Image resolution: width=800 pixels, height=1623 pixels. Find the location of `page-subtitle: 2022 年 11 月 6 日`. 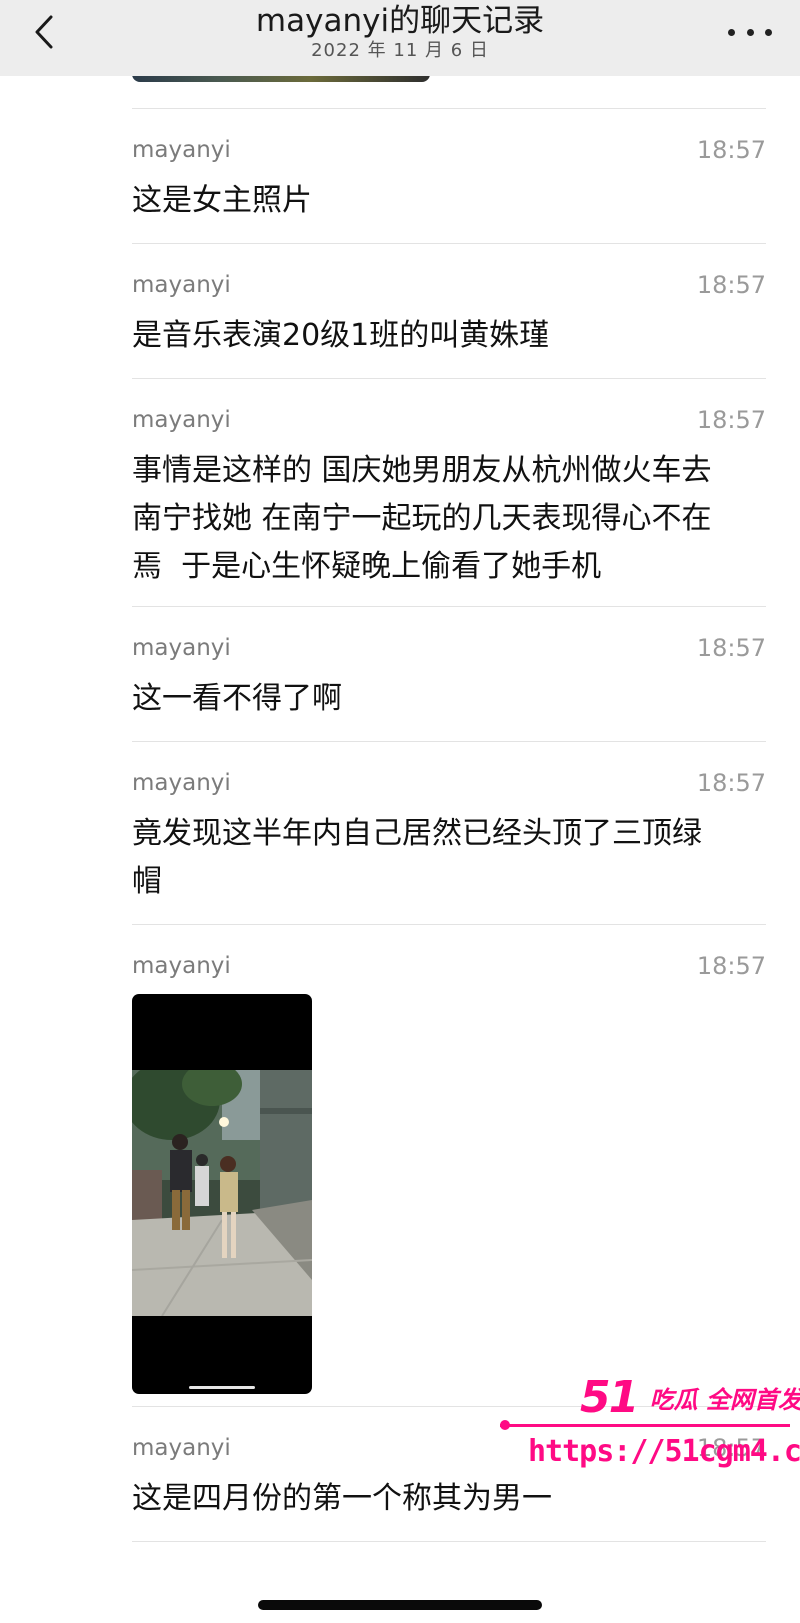

page-subtitle: 2022 年 11 月 6 日 is located at coordinates (400, 50).